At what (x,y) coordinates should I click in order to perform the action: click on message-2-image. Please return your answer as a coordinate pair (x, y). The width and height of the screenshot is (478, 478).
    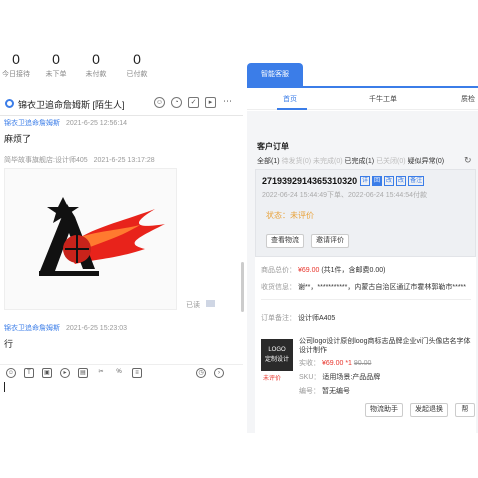
    Looking at the image, I should click on (90, 239).